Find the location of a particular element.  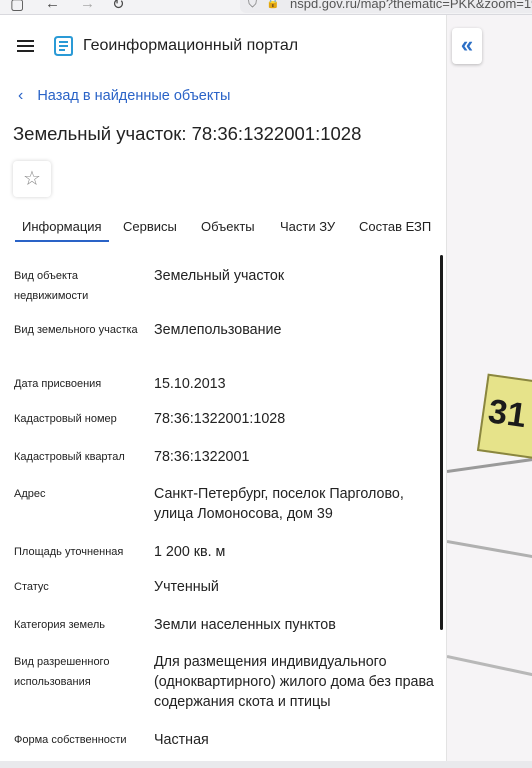

lock-icon: 🔒 is located at coordinates (273, 4).